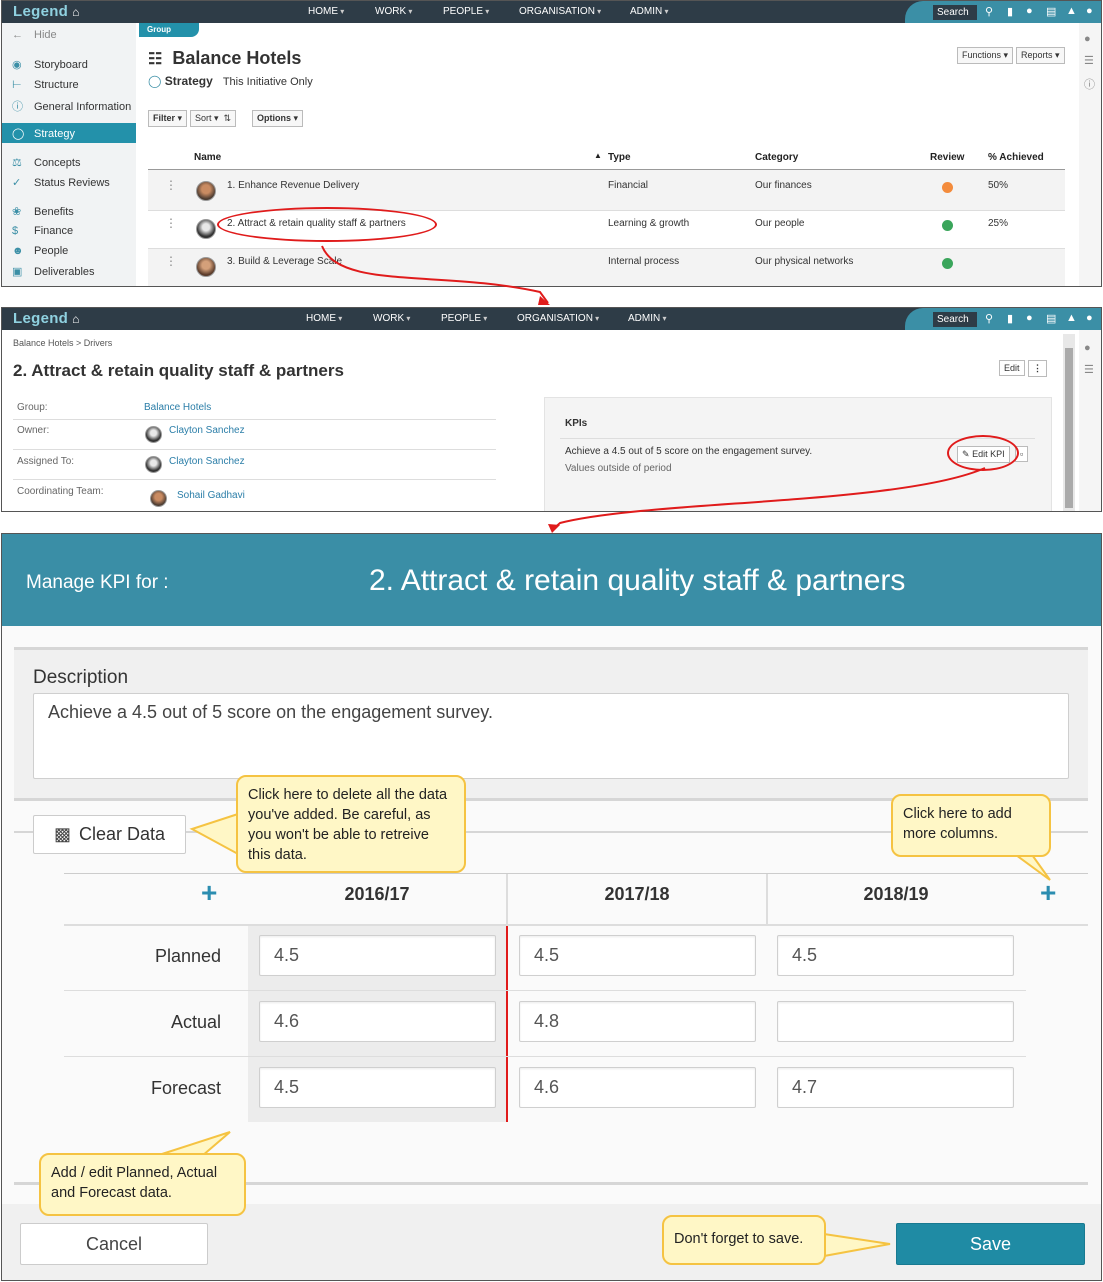 This screenshot has width=1103, height=1282. What do you see at coordinates (187, 956) in the screenshot?
I see `row-label-planned: Planned` at bounding box center [187, 956].